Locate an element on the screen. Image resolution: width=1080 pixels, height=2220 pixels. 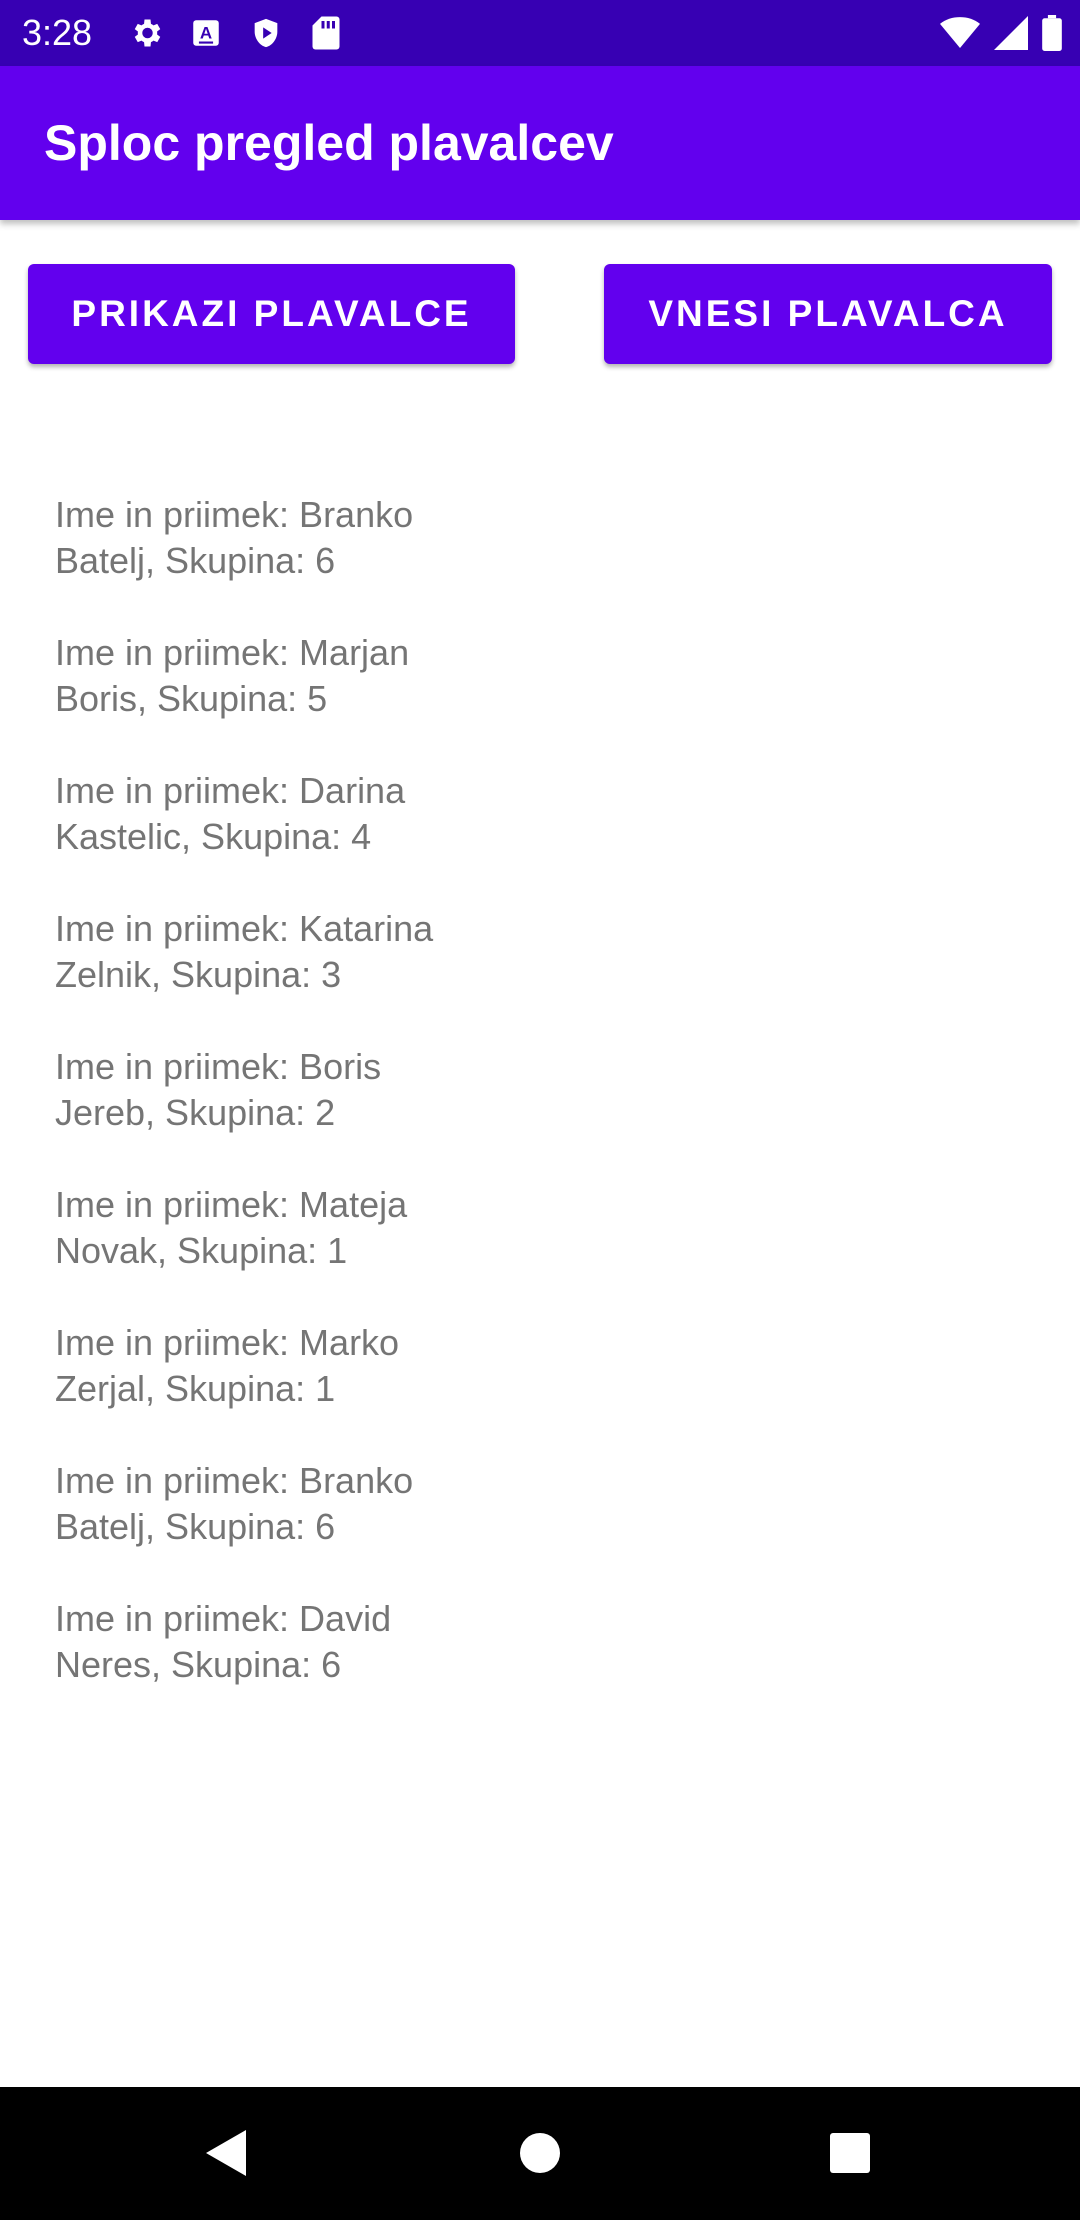
list-item: Ime in priimek: Marko Zerjal, Skupina: 1 is located at coordinates (285, 1389).